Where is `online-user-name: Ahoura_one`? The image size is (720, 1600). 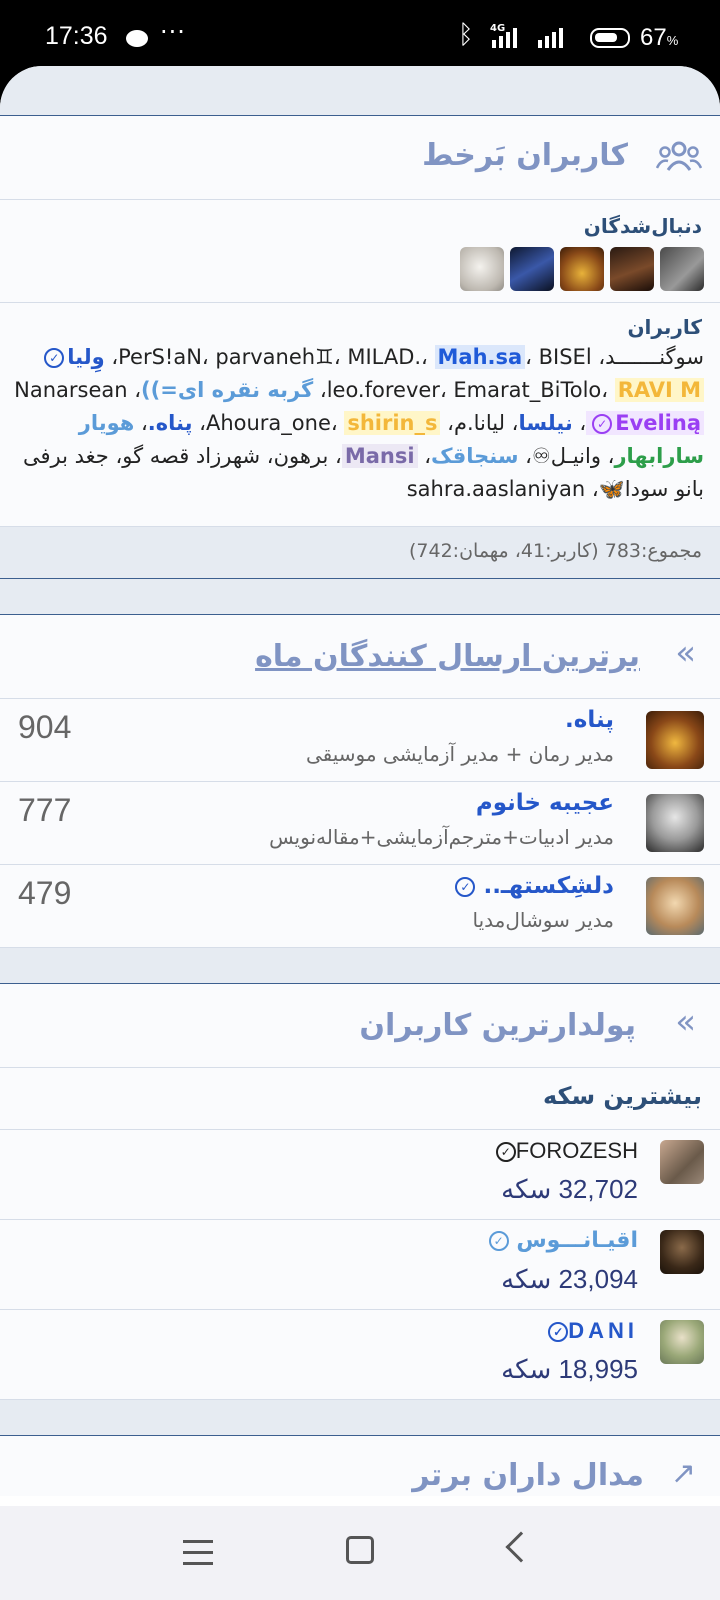 online-user-name: Ahoura_one is located at coordinates (268, 423).